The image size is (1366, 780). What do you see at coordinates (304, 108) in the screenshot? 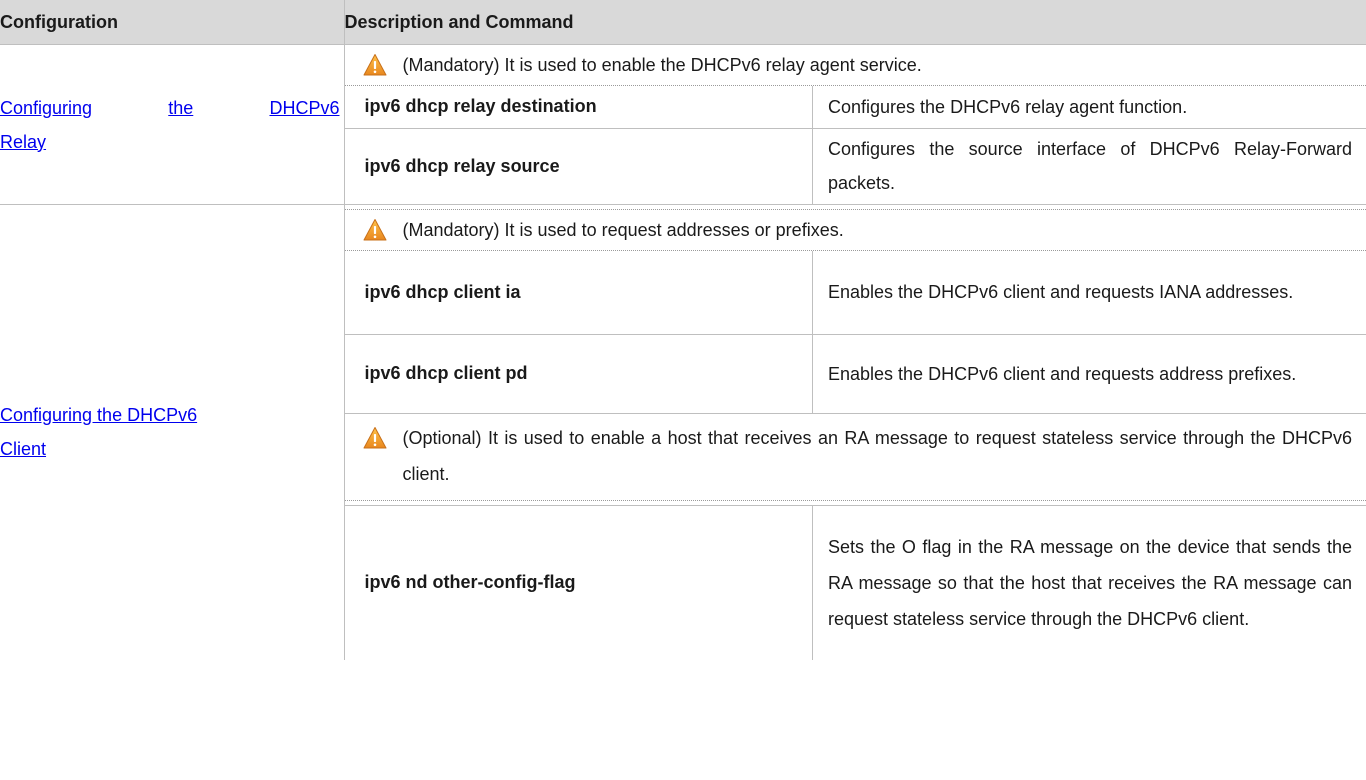
I see `link-configuring-relay-word3: DHCPv6` at bounding box center [304, 108].